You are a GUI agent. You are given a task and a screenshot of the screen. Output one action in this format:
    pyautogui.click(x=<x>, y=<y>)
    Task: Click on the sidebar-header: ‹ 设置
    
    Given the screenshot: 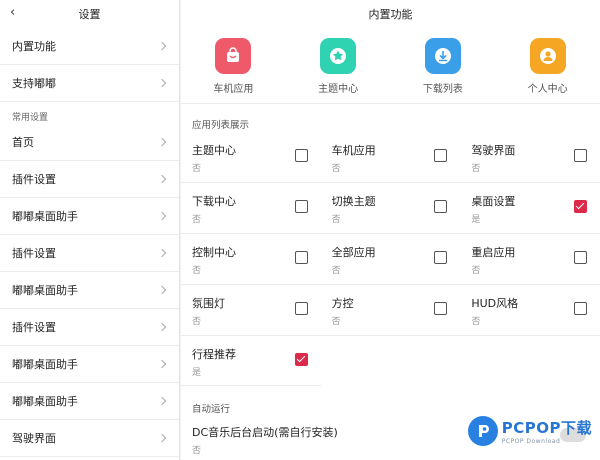 What is the action you would take?
    pyautogui.click(x=89, y=14)
    